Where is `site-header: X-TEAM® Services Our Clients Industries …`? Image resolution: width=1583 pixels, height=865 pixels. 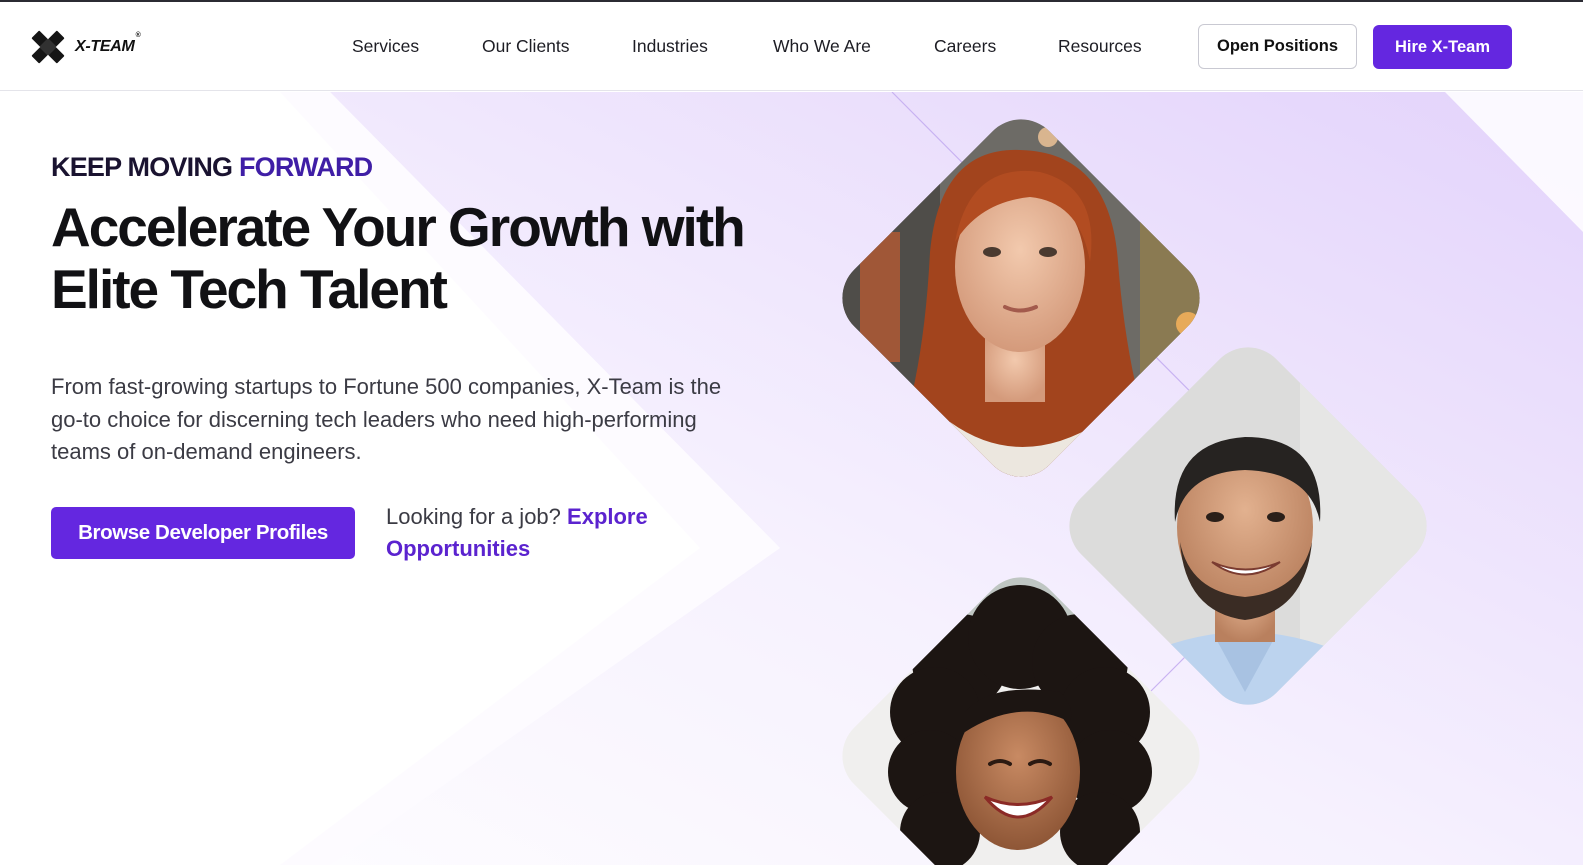 site-header: X-TEAM® Services Our Clients Industries … is located at coordinates (791, 46).